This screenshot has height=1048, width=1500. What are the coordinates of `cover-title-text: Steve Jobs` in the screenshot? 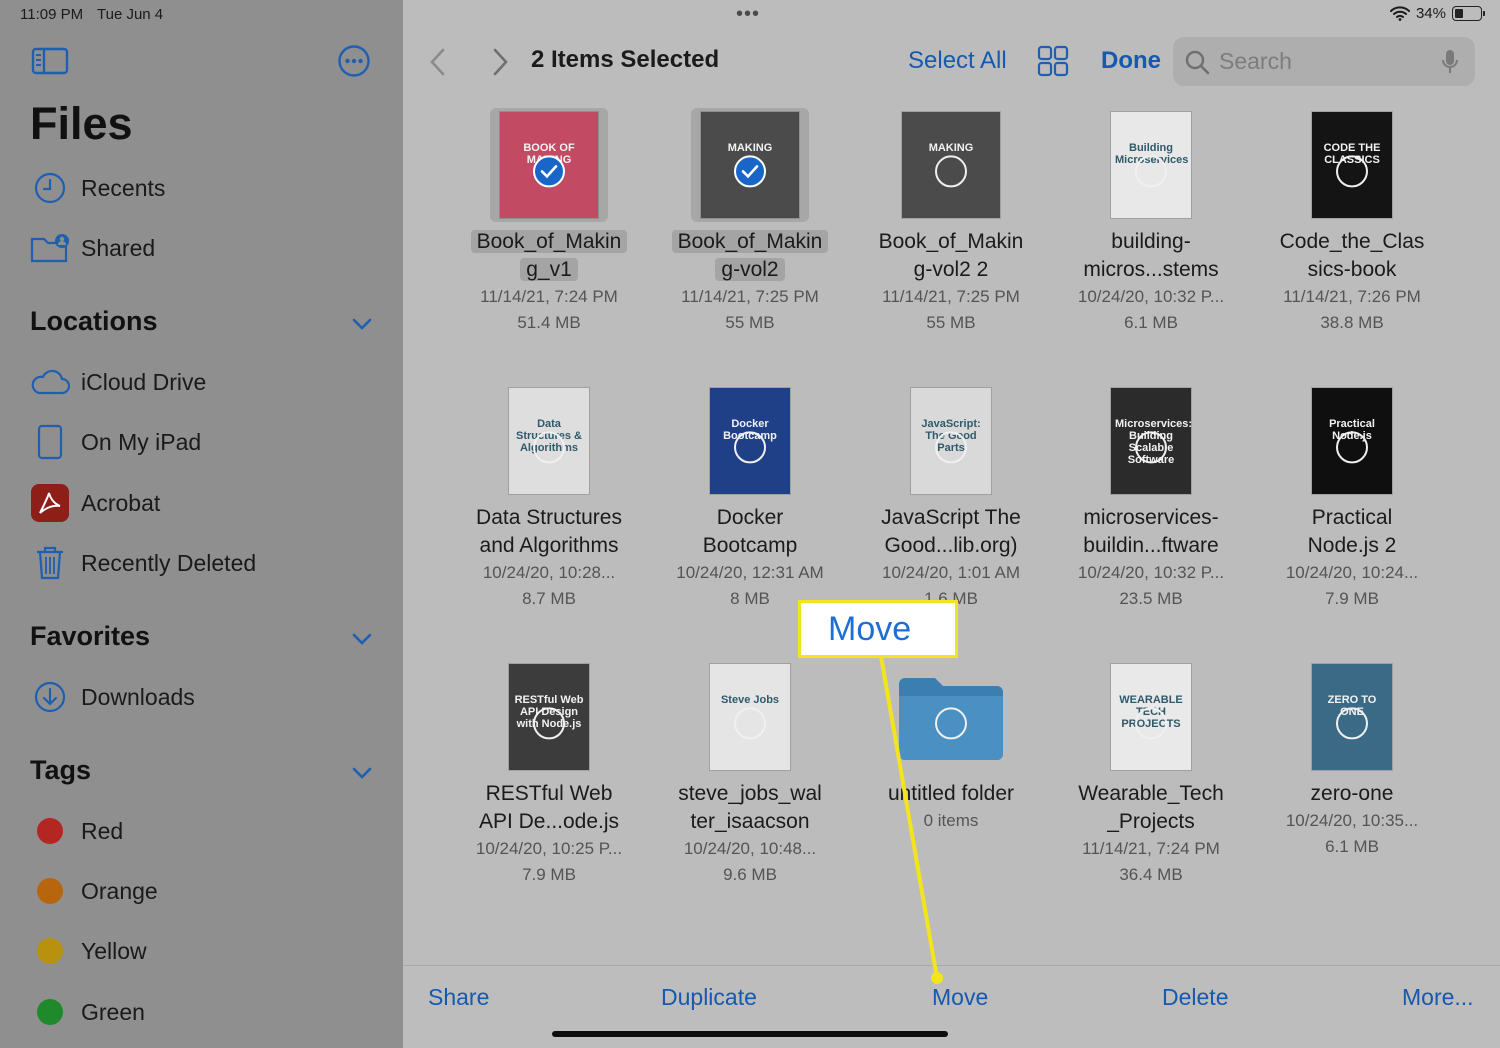 It's located at (750, 699).